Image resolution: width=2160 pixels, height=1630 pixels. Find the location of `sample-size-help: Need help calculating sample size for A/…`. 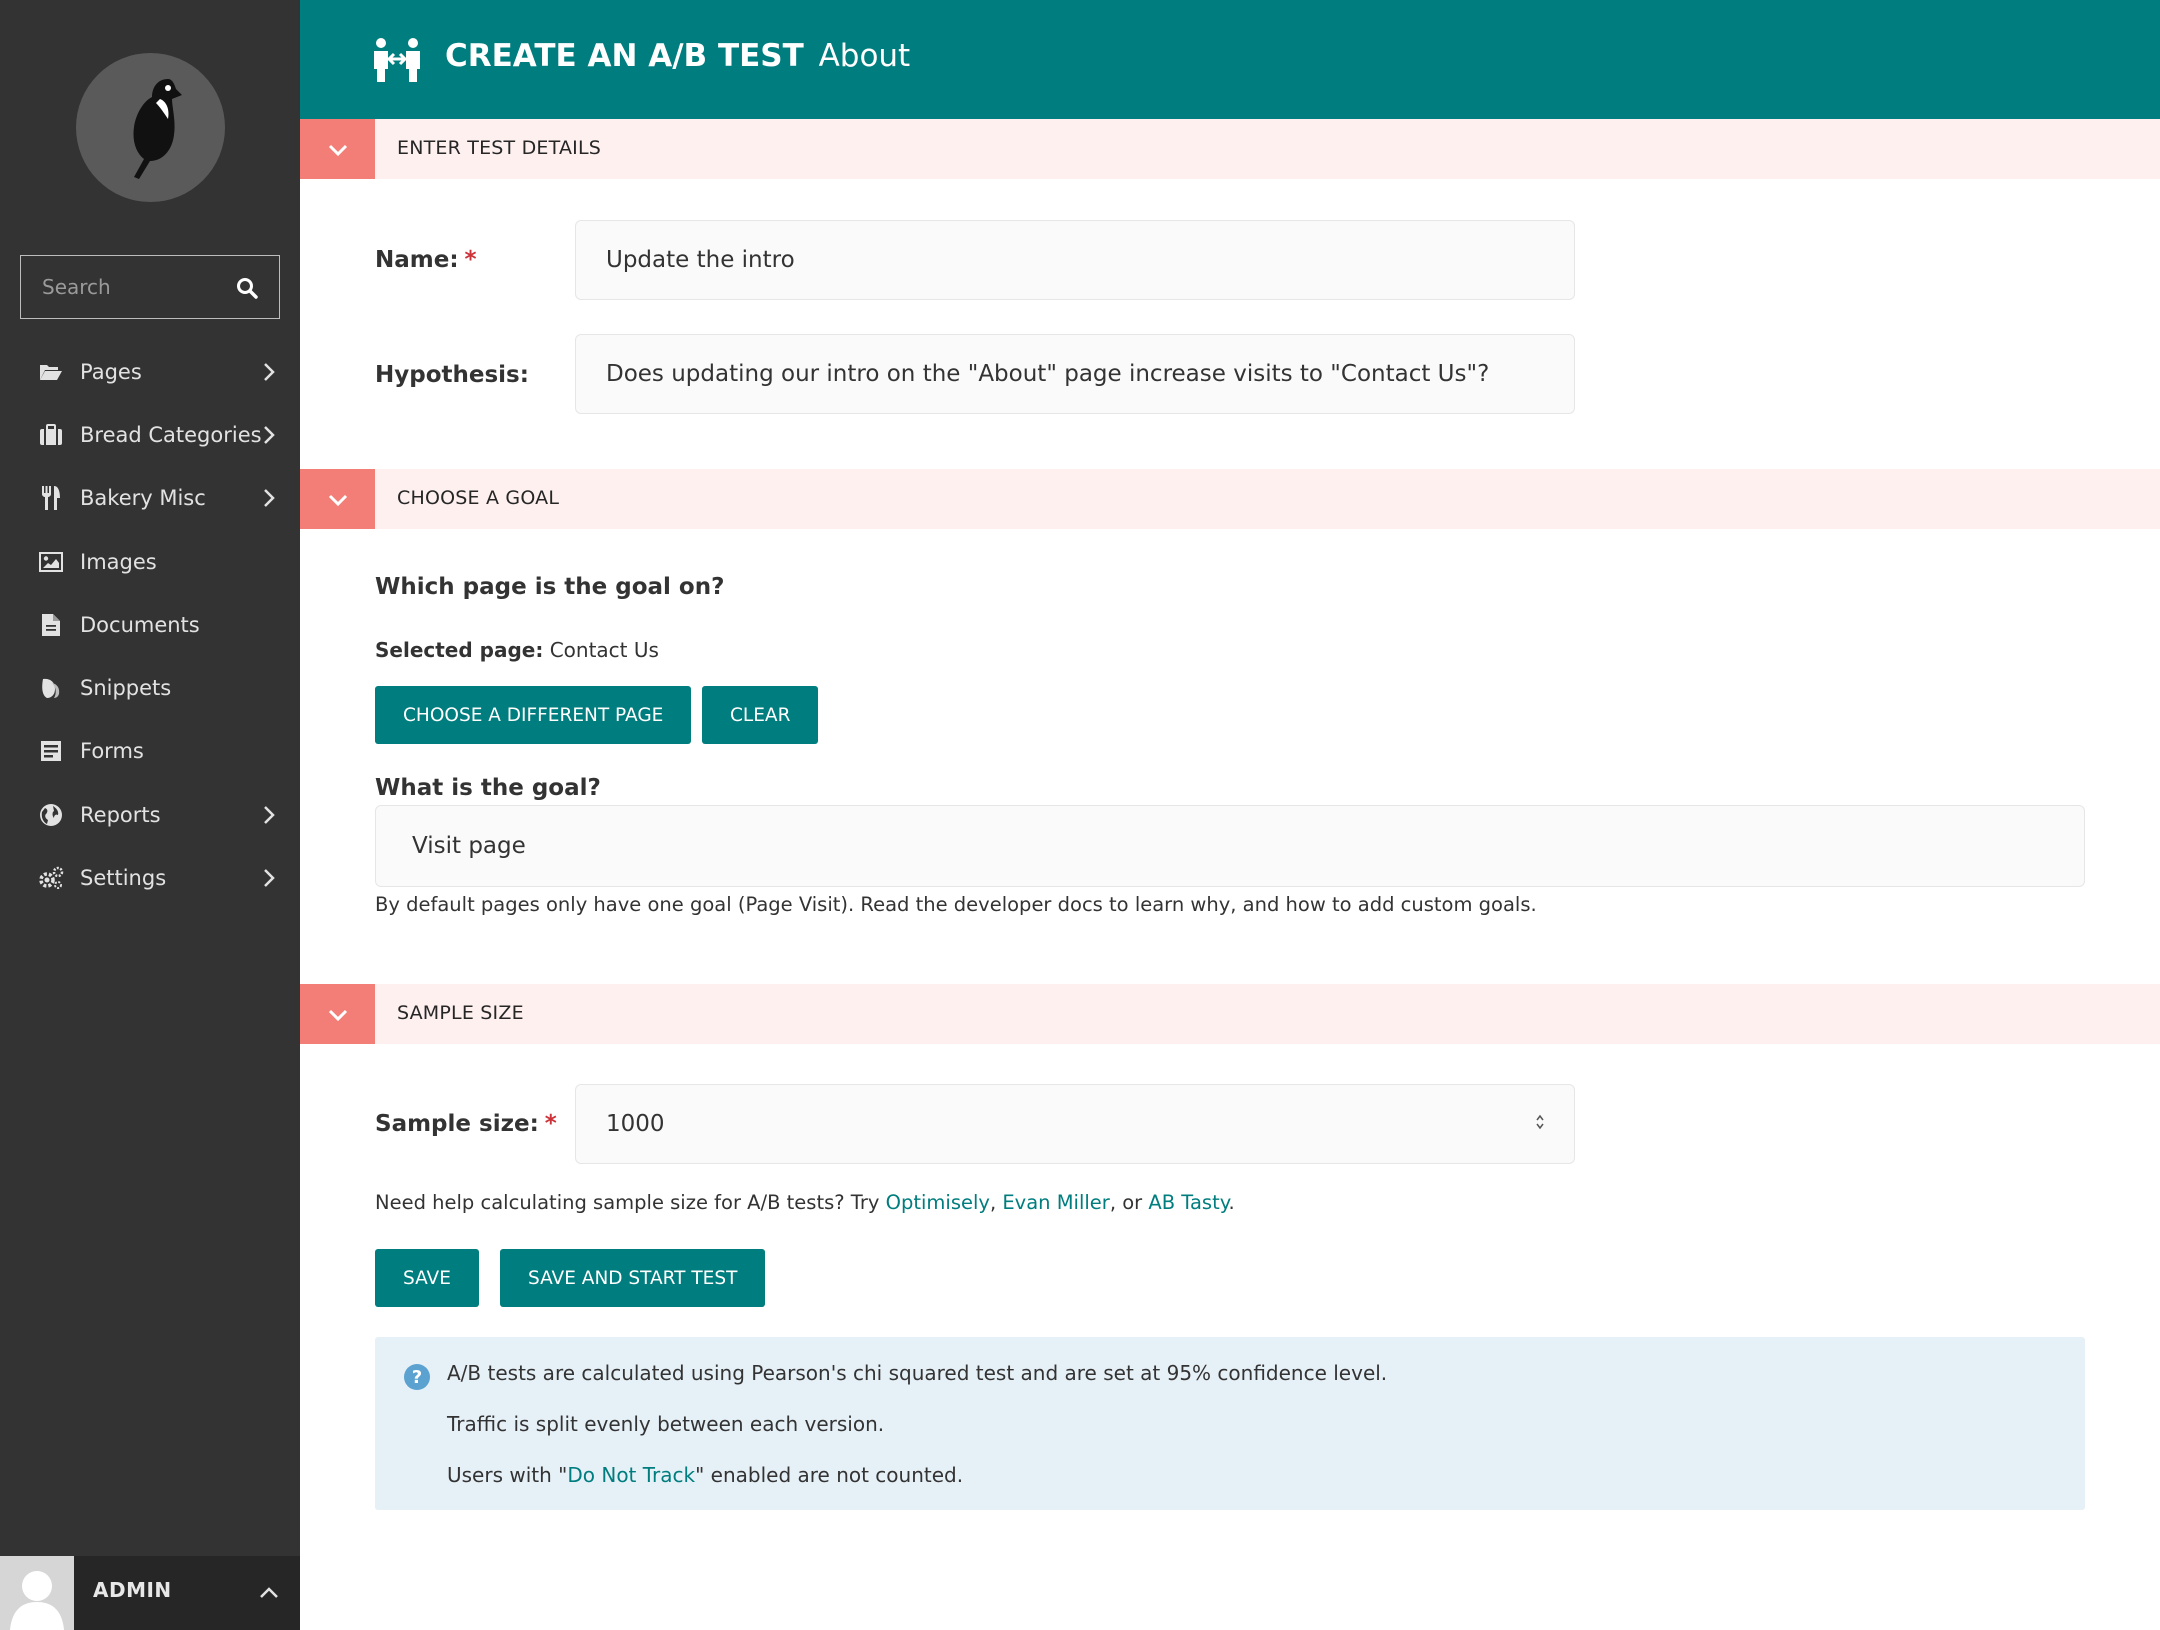

sample-size-help: Need help calculating sample size for A/… is located at coordinates (805, 1202).